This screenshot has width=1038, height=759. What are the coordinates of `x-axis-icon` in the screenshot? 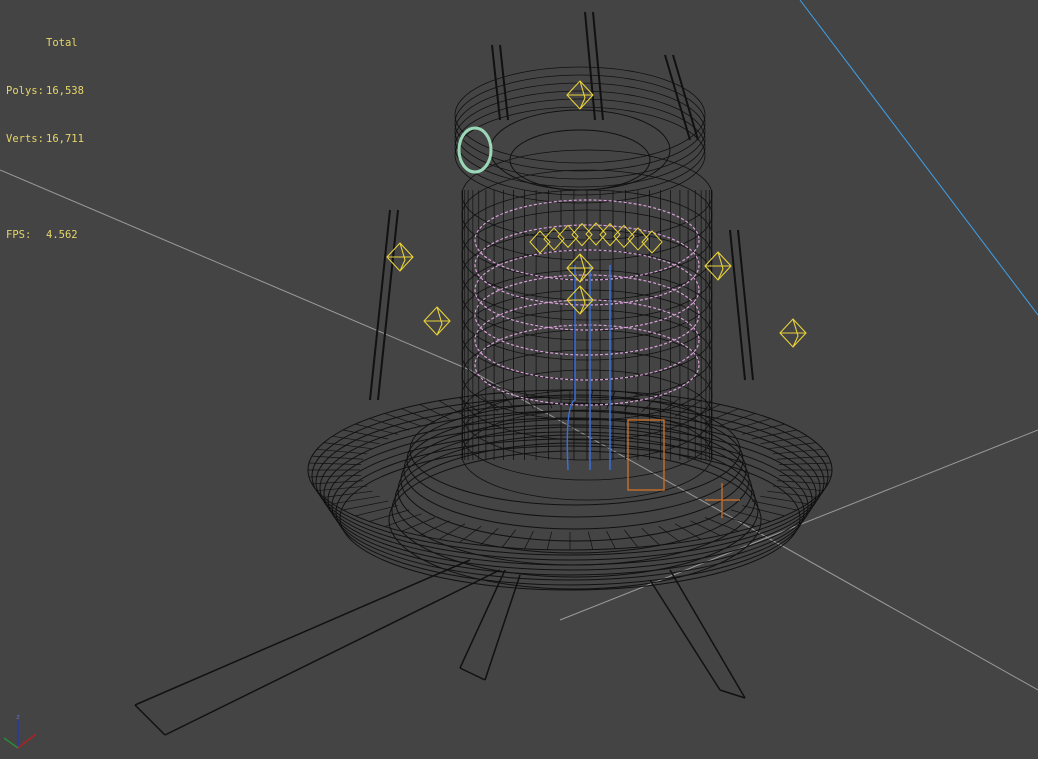 It's located at (27, 741).